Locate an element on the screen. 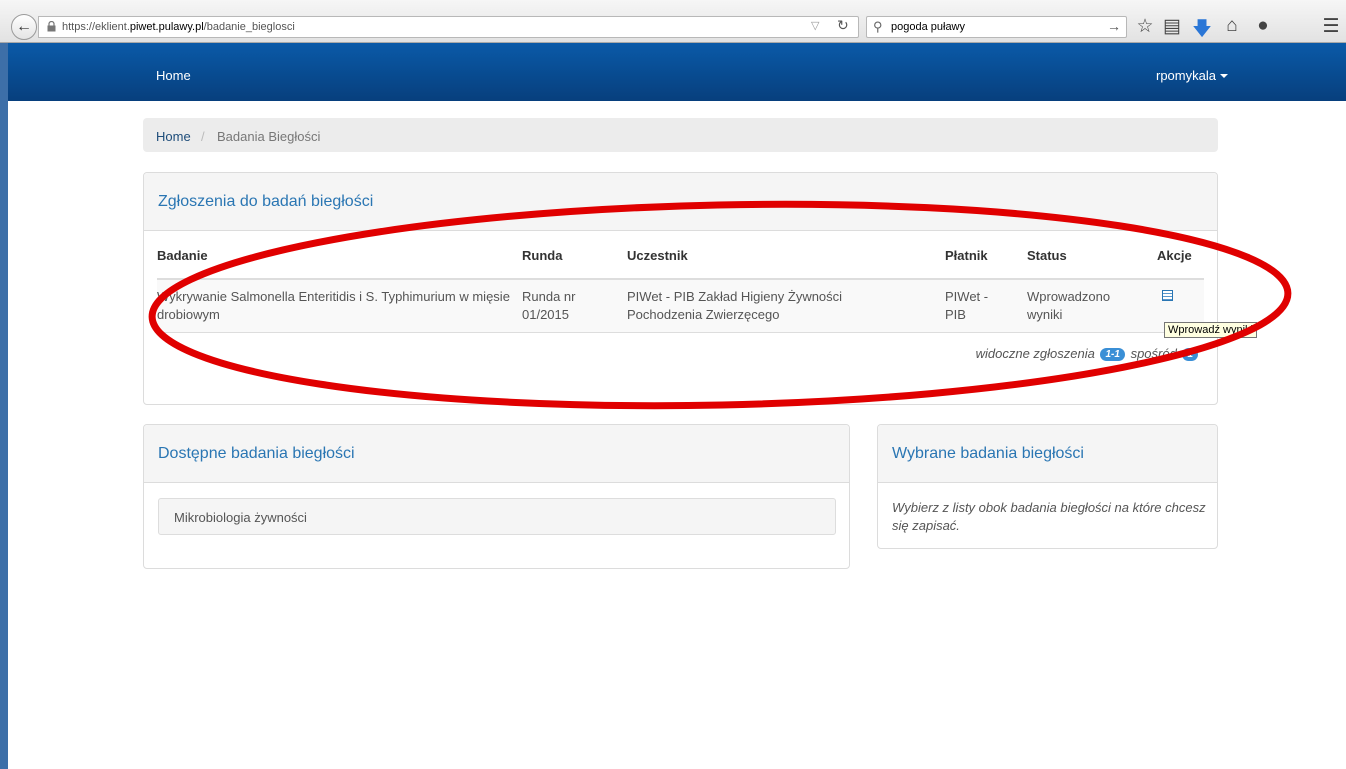 The height and width of the screenshot is (769, 1346). back-arrow-icon: ← is located at coordinates (24, 27).